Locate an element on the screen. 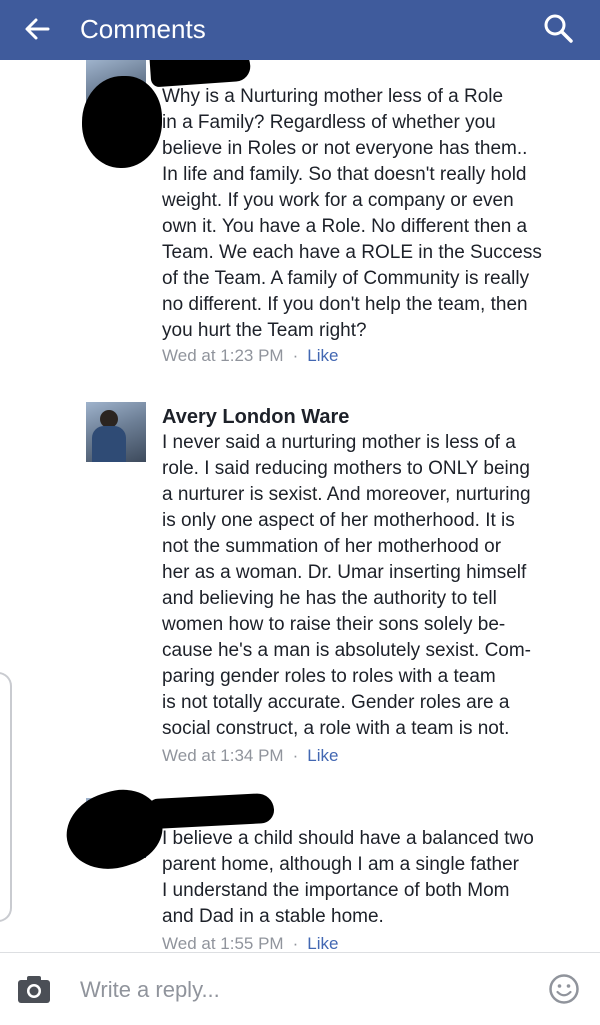 This screenshot has height=1025, width=600. reply-input is located at coordinates (300, 990).